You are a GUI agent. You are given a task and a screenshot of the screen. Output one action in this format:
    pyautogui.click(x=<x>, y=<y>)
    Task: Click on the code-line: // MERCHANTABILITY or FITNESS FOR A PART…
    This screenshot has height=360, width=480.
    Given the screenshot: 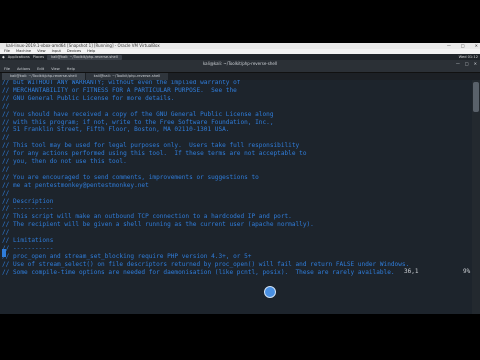 What is the action you would take?
    pyautogui.click(x=119, y=90)
    